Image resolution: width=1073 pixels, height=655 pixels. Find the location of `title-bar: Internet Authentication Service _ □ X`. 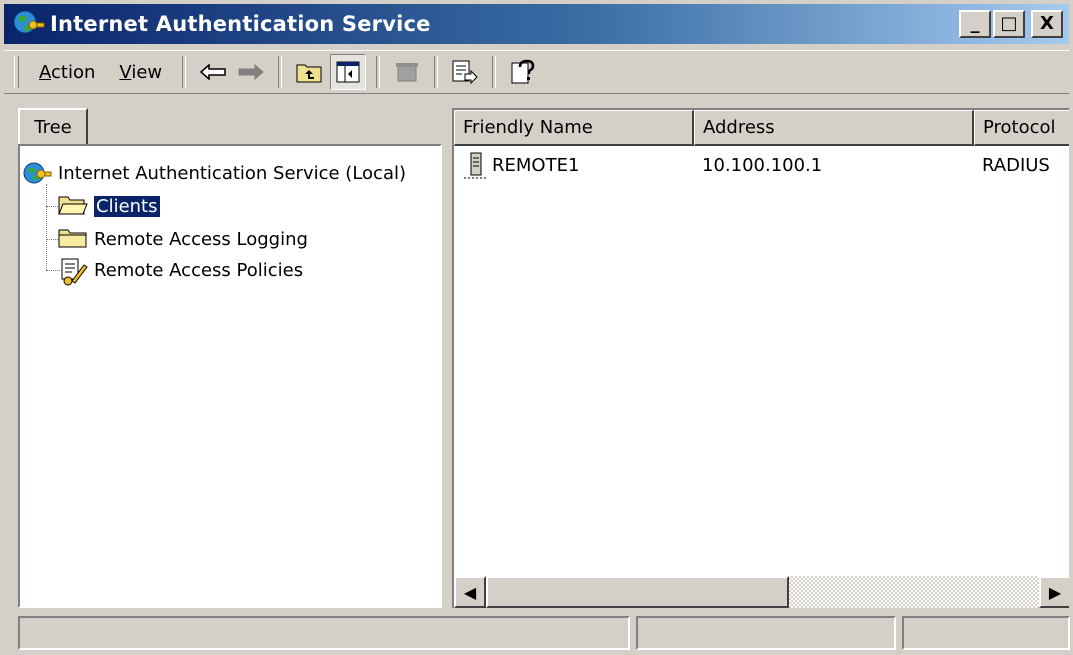

title-bar: Internet Authentication Service _ □ X is located at coordinates (536, 24).